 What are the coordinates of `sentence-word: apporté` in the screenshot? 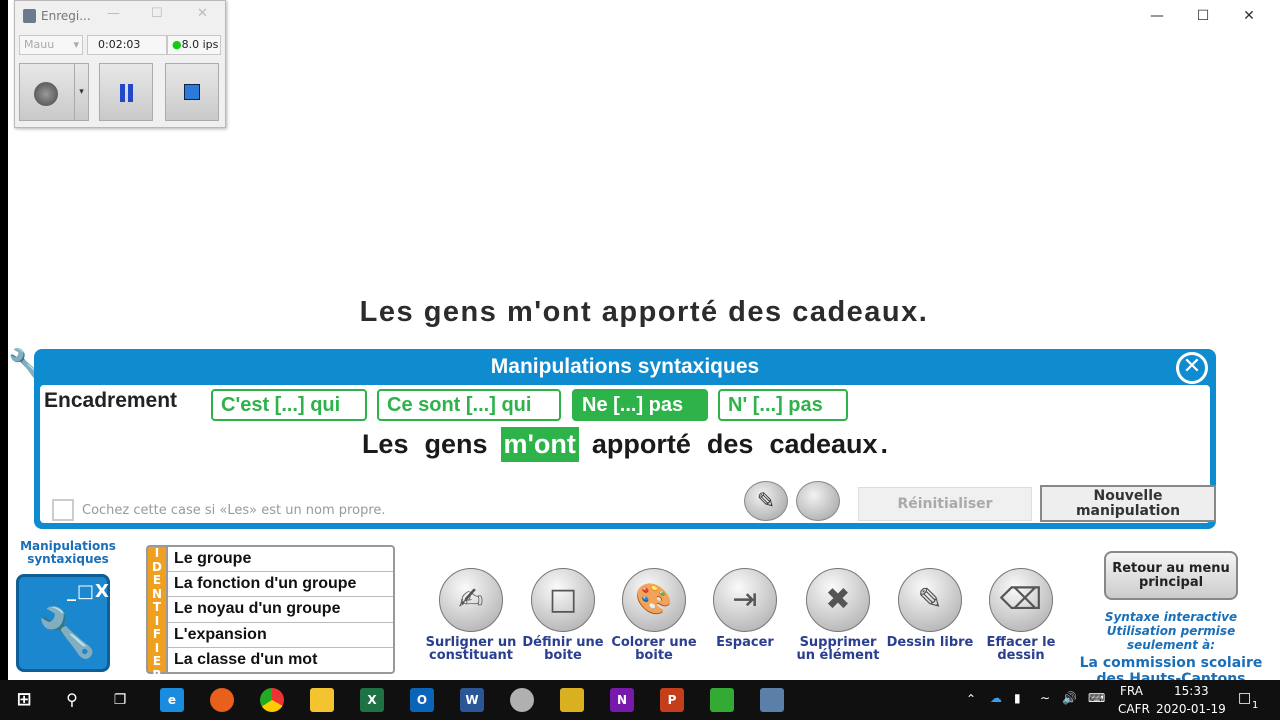 It's located at (641, 444).